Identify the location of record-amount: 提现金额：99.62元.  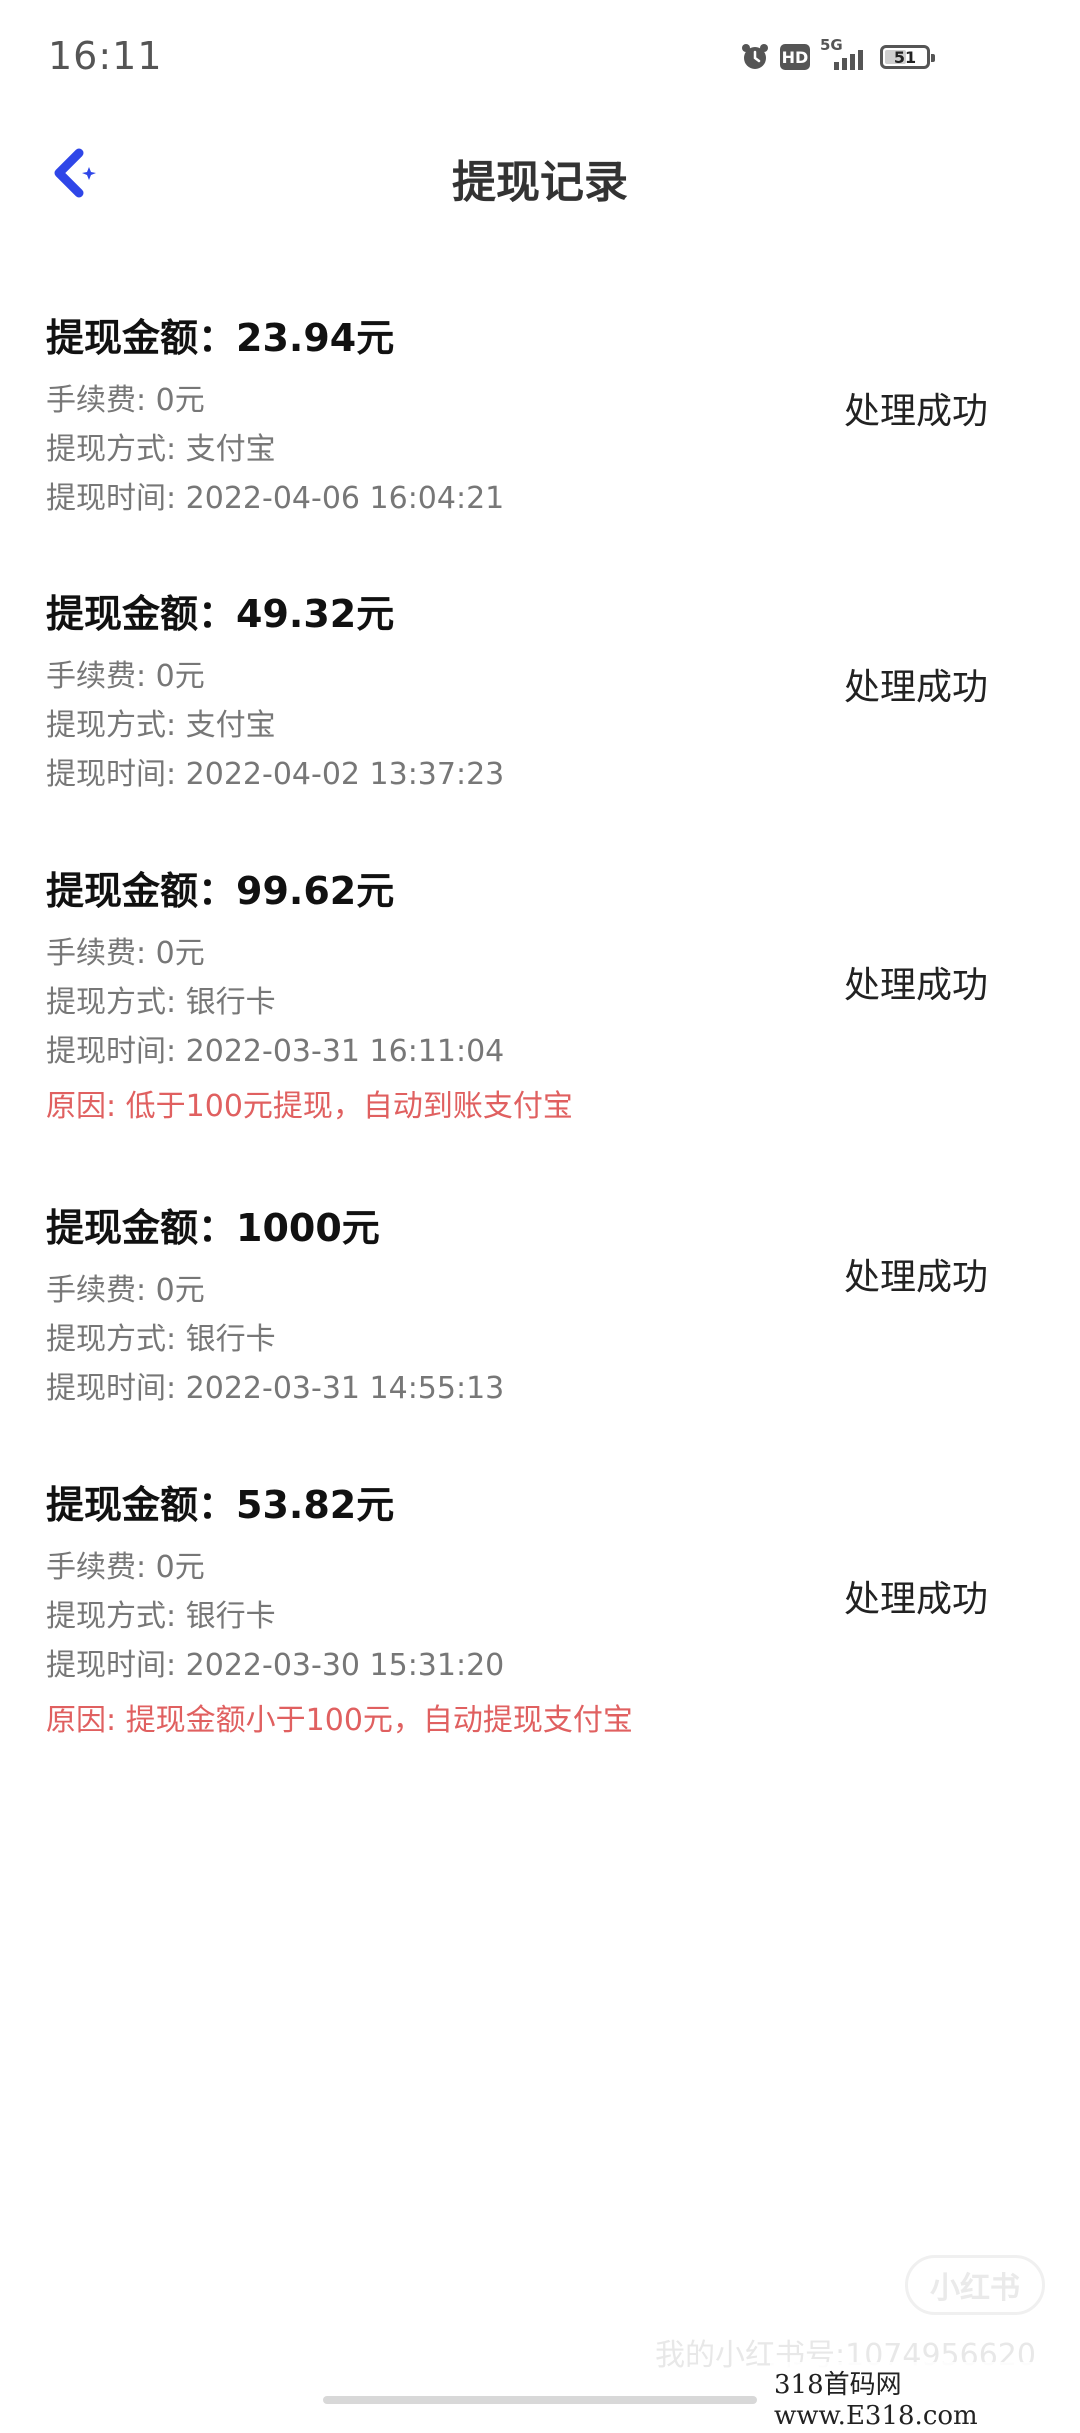
(220, 891).